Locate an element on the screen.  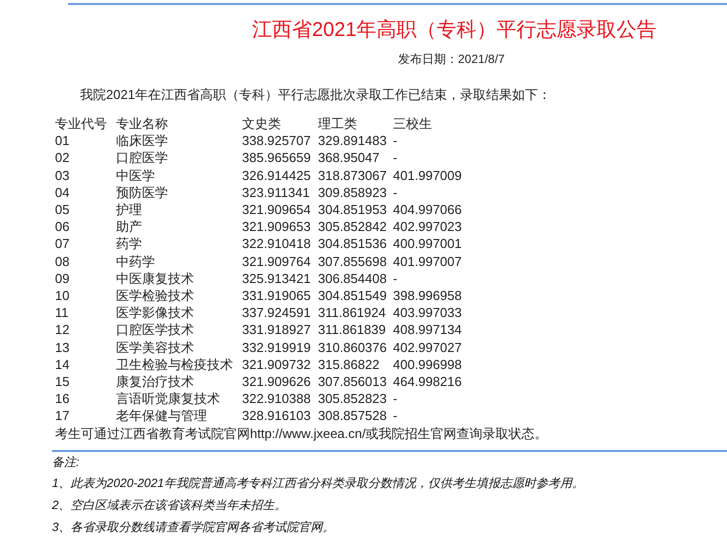
table-cell-text: 321.909654 is located at coordinates (277, 209).